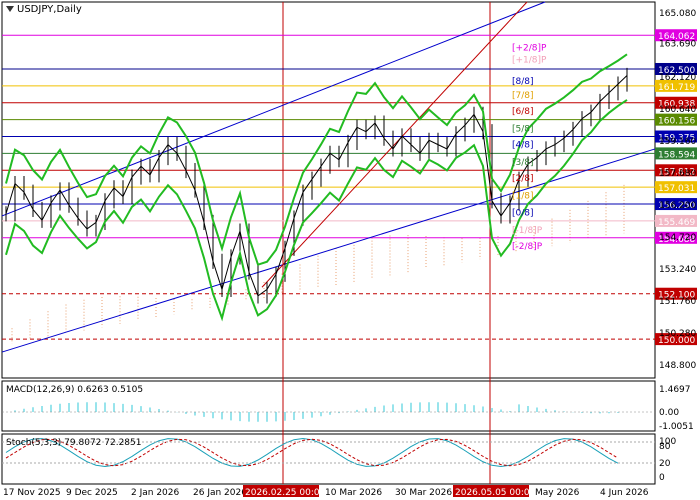  Describe the element at coordinates (523, 214) in the screenshot. I see `murrey-label: [0/8]` at that location.